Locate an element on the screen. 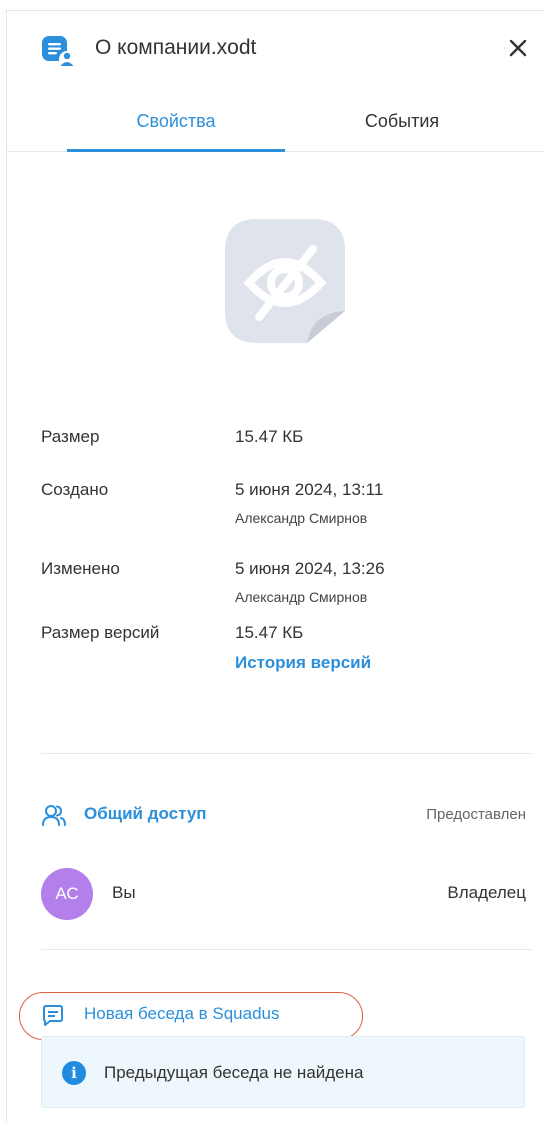  tab-properties: Свойства is located at coordinates (176, 131).